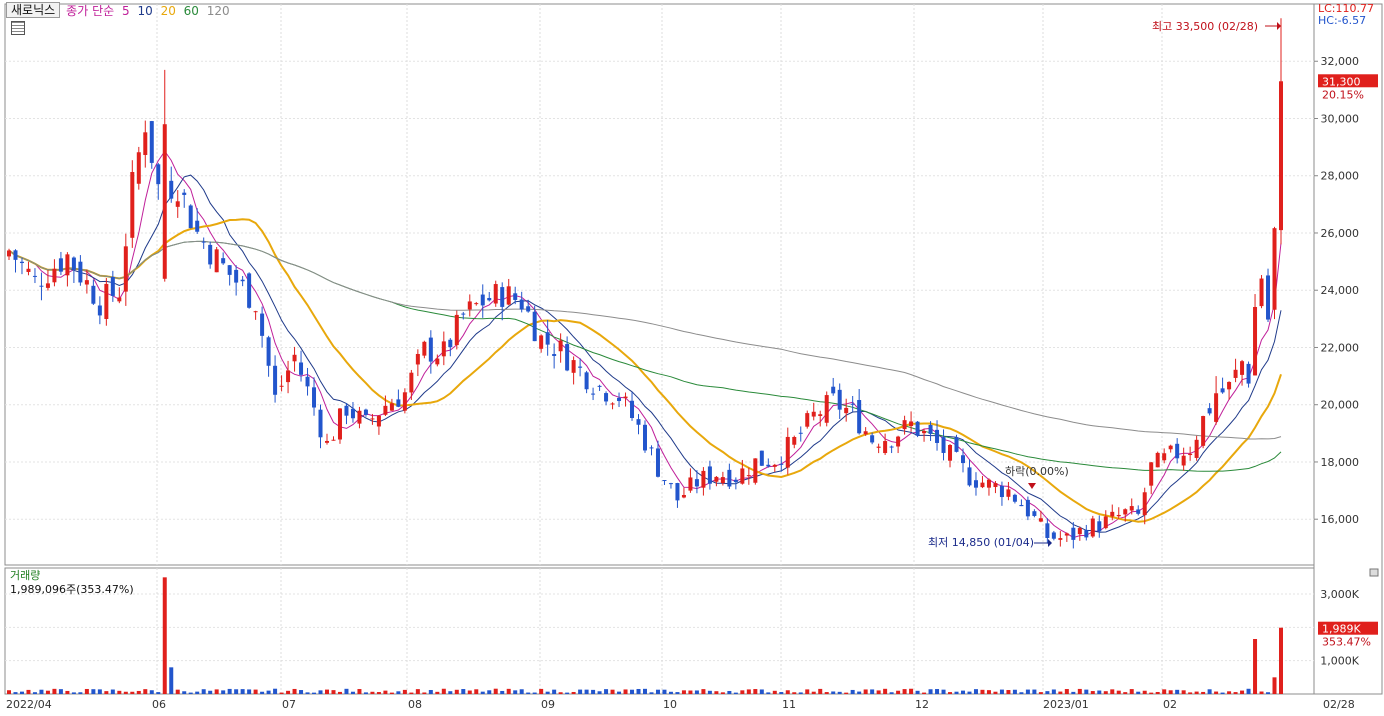 The image size is (1384, 716). What do you see at coordinates (1340, 233) in the screenshot?
I see `y-tick-label: 26,000` at bounding box center [1340, 233].